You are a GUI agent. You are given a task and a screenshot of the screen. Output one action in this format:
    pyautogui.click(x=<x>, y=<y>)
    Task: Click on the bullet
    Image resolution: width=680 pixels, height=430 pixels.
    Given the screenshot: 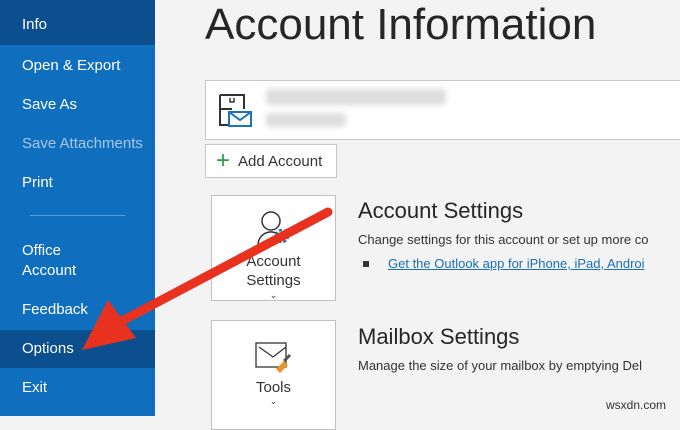 What is the action you would take?
    pyautogui.click(x=366, y=264)
    